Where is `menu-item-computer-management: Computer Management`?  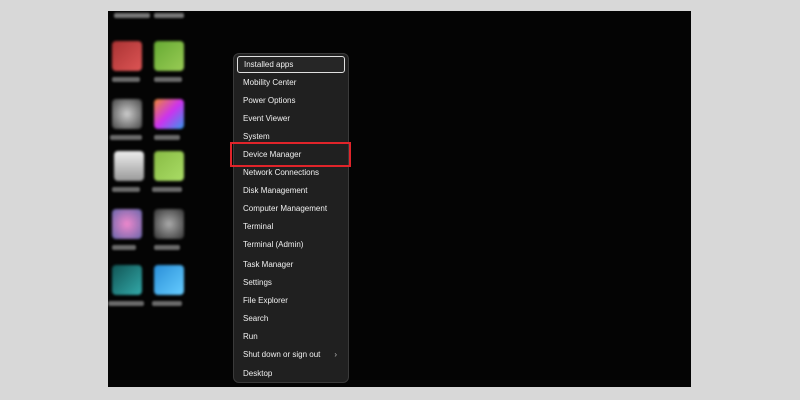 menu-item-computer-management: Computer Management is located at coordinates (291, 208).